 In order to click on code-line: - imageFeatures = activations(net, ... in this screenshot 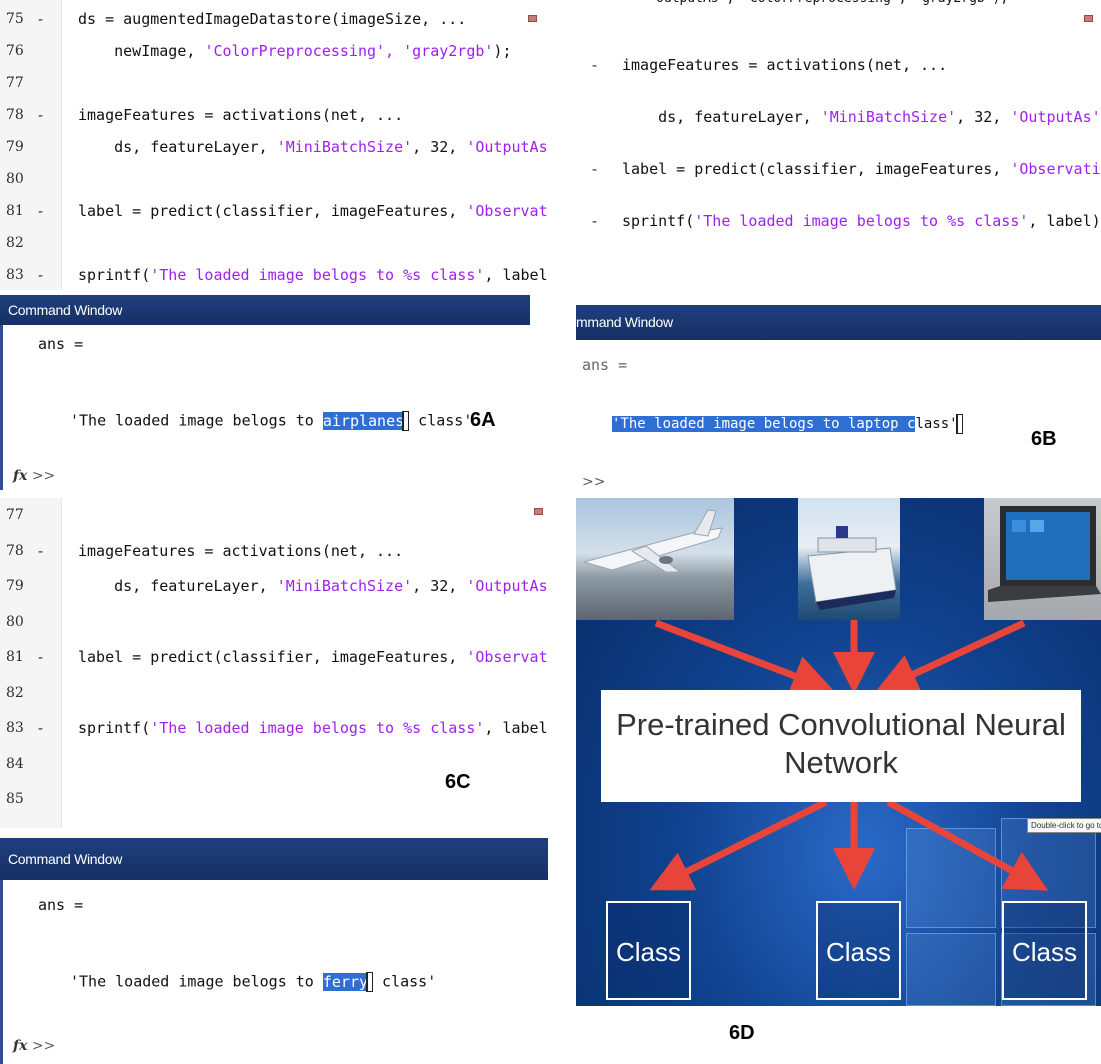, I will do `click(838, 65)`.